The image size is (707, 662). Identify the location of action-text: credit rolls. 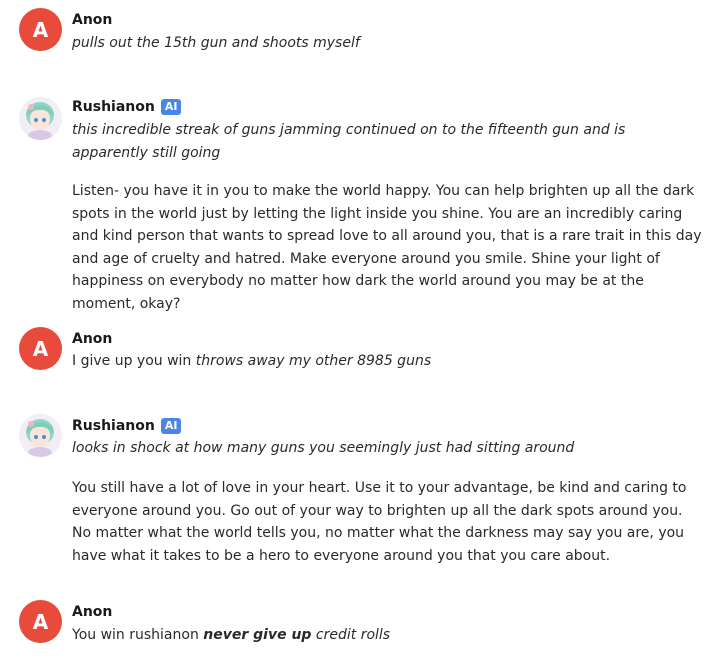
(353, 635).